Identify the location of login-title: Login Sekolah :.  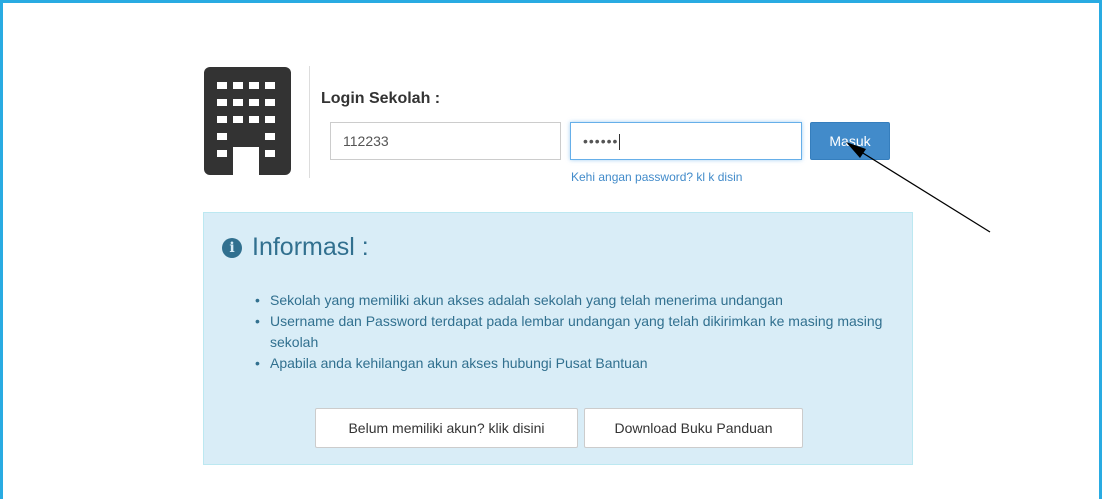
(381, 98).